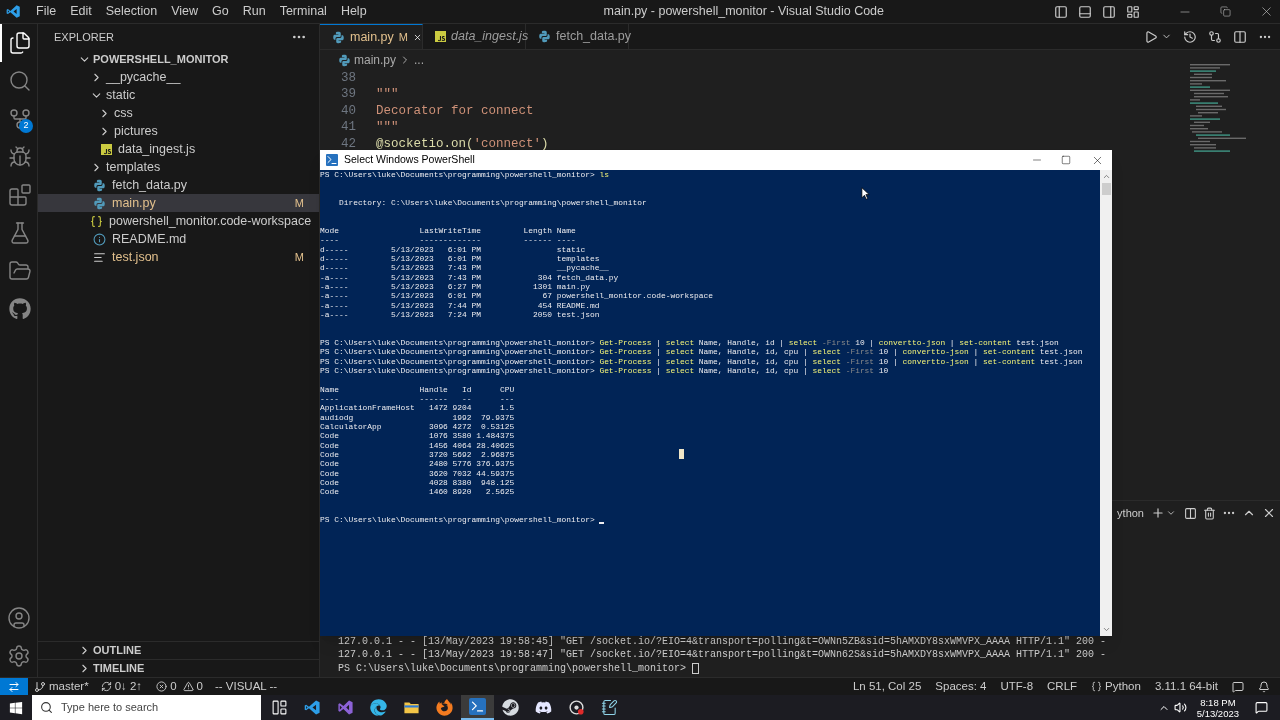 This screenshot has height=720, width=1280. What do you see at coordinates (1180, 707) in the screenshot?
I see `speaker-icon` at bounding box center [1180, 707].